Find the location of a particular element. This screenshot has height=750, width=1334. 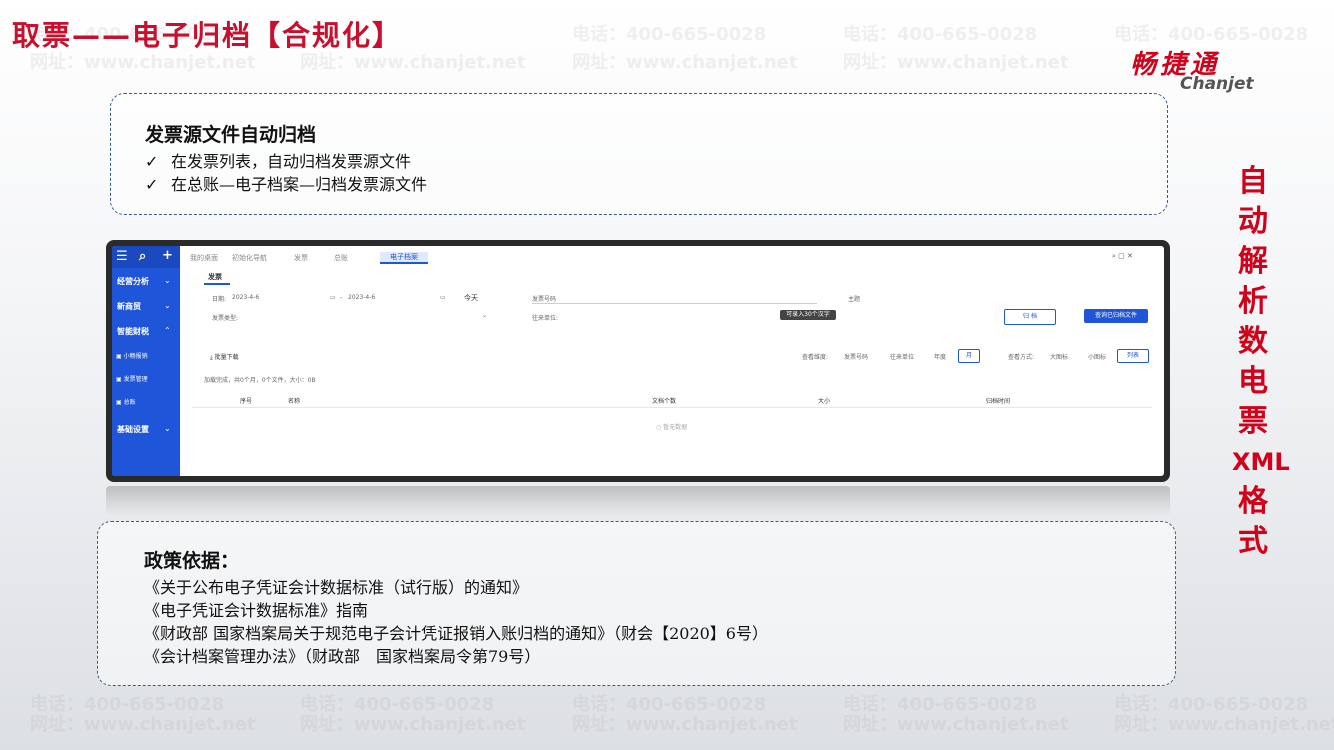

search-icon: ⌕ is located at coordinates (142, 256).